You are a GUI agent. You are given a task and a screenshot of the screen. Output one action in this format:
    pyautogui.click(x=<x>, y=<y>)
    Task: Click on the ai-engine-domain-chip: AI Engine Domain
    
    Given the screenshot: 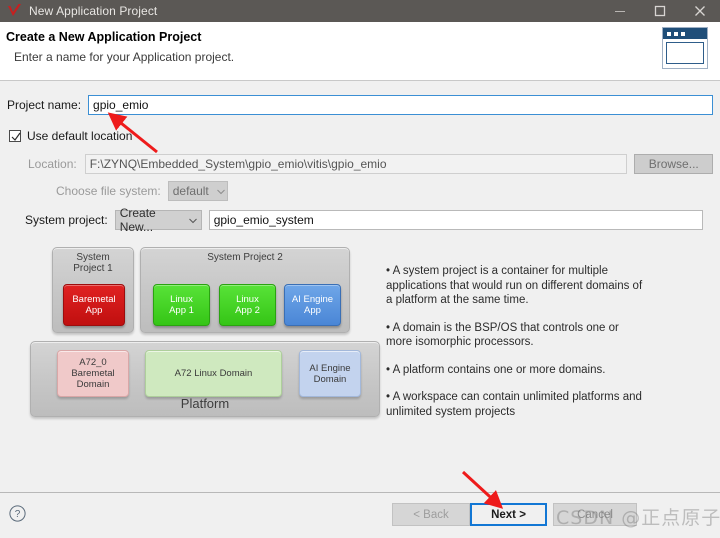 What is the action you would take?
    pyautogui.click(x=330, y=373)
    